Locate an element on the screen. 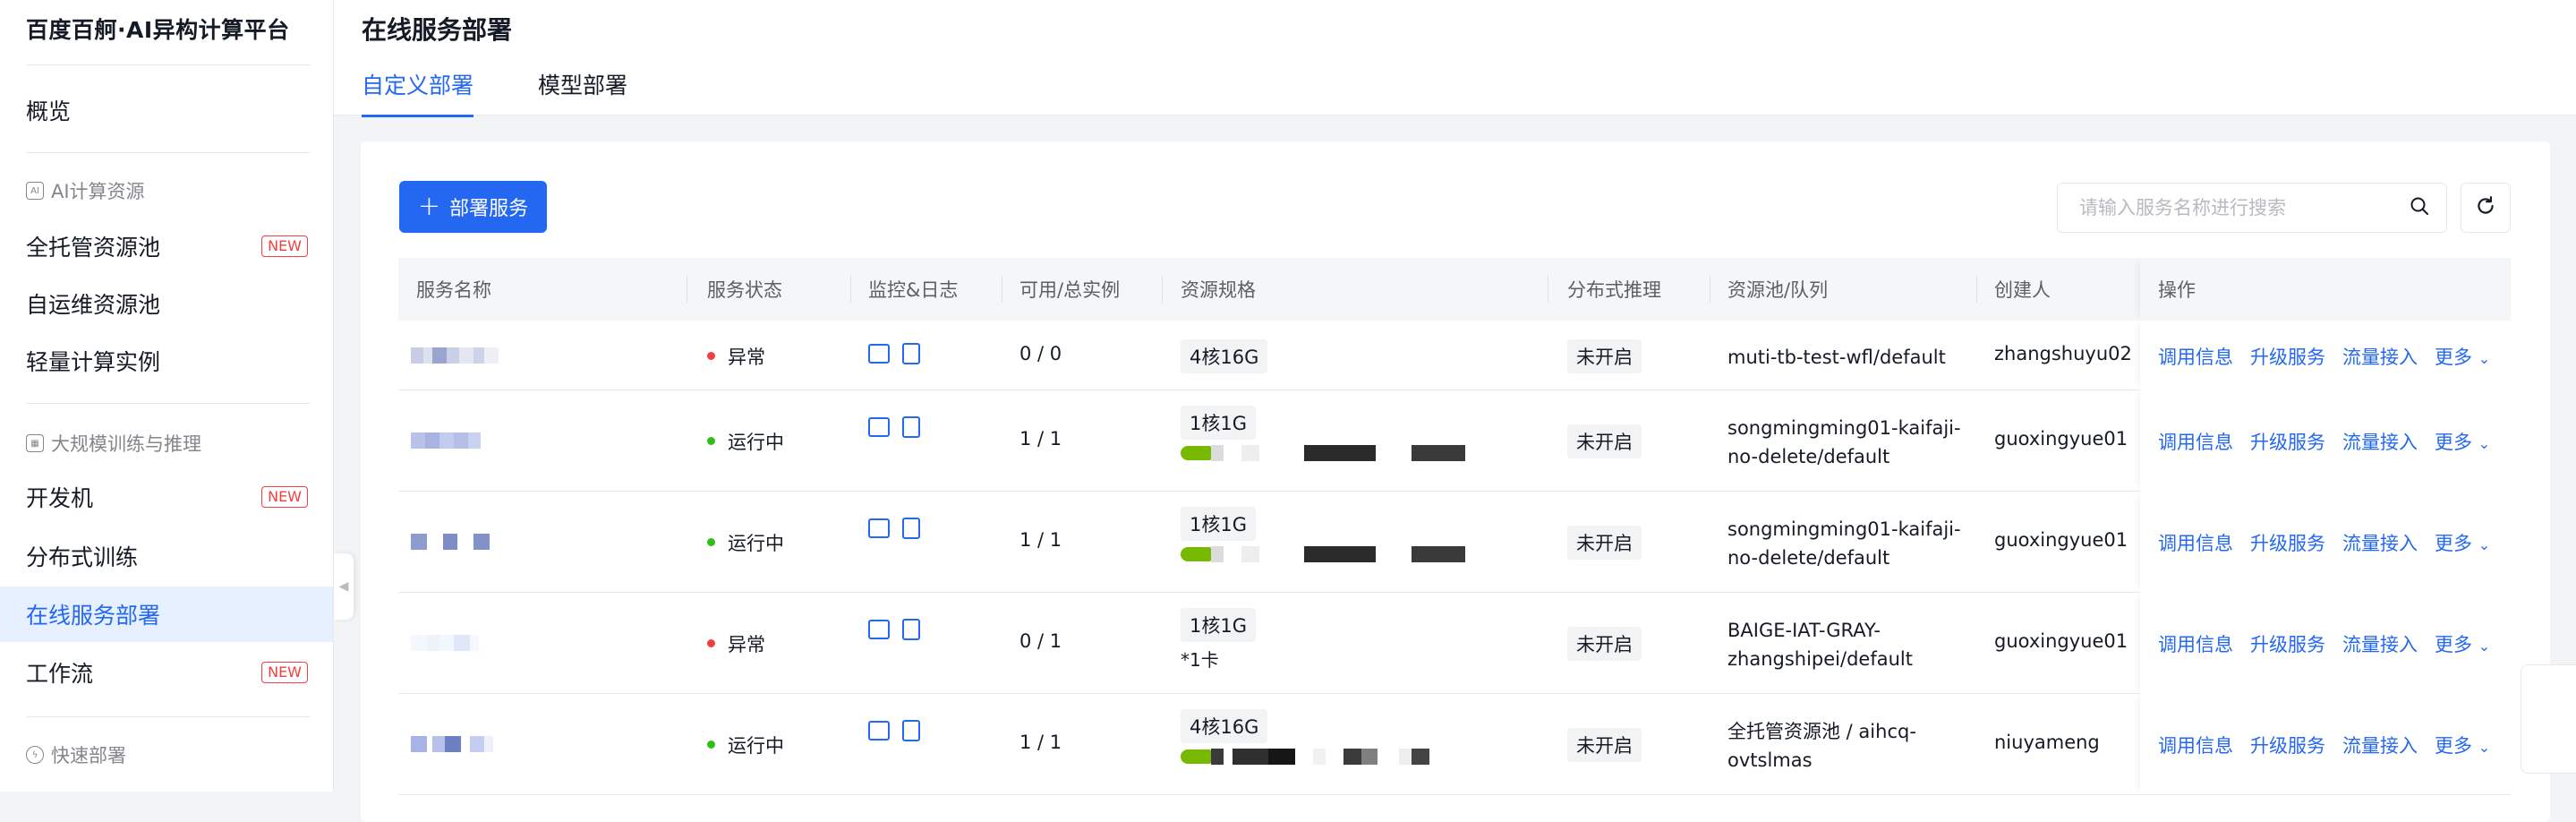 The height and width of the screenshot is (822, 2576). training-icon: ▦ is located at coordinates (35, 443).